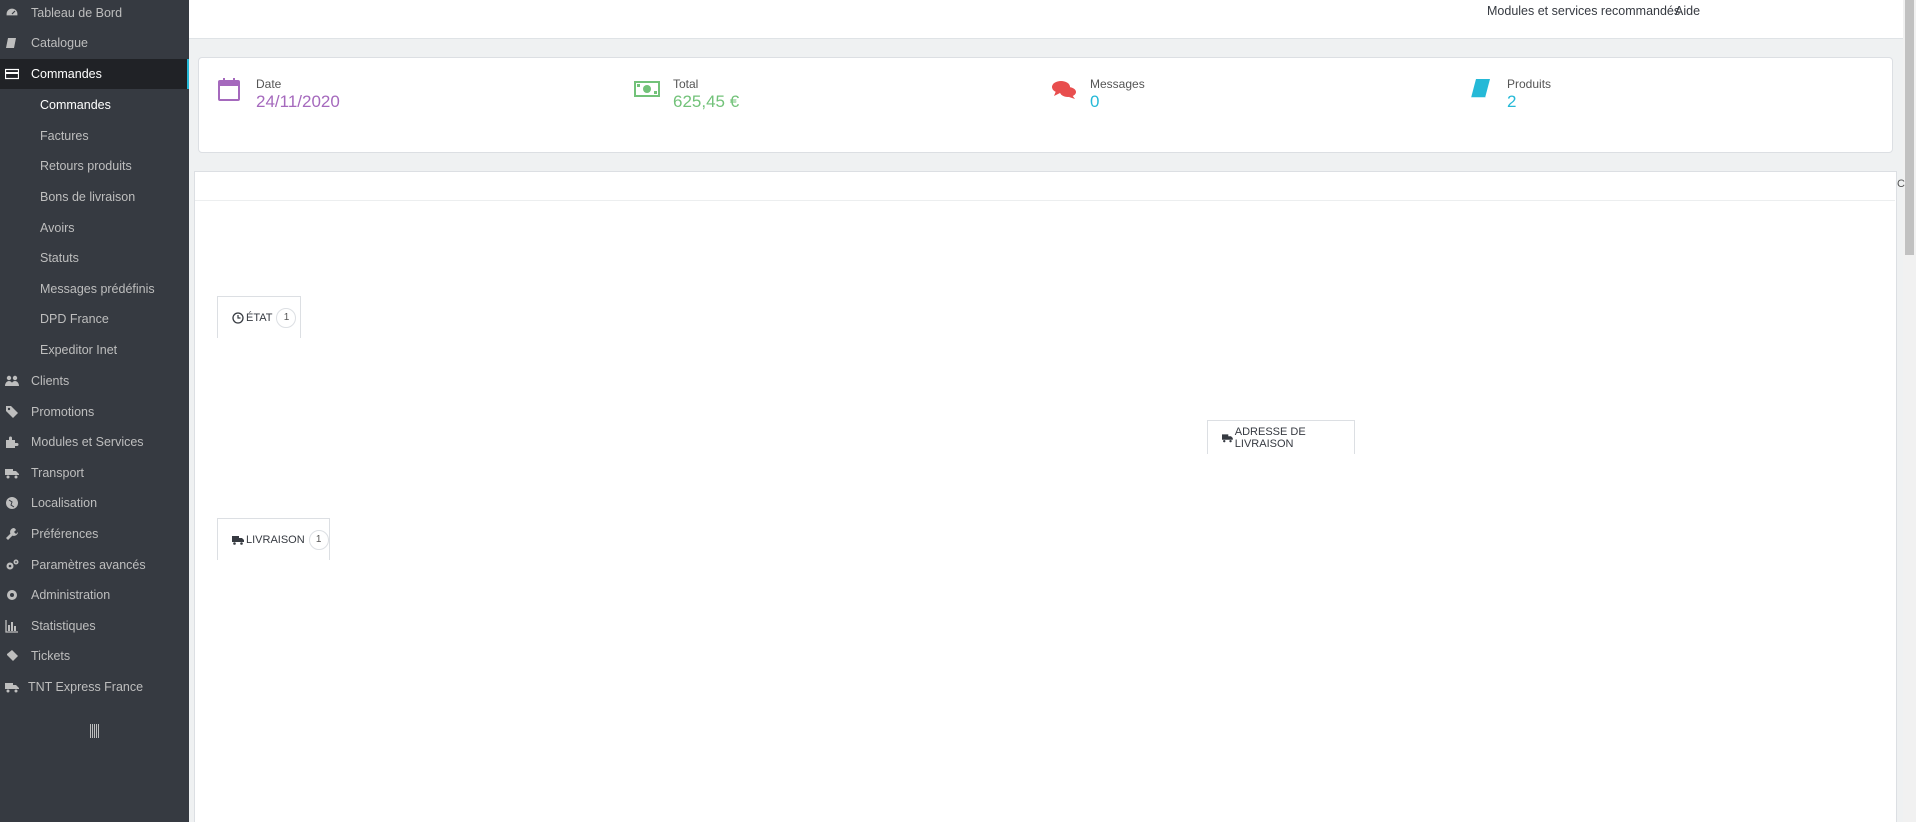  I want to click on help-link: Aide, so click(1687, 11).